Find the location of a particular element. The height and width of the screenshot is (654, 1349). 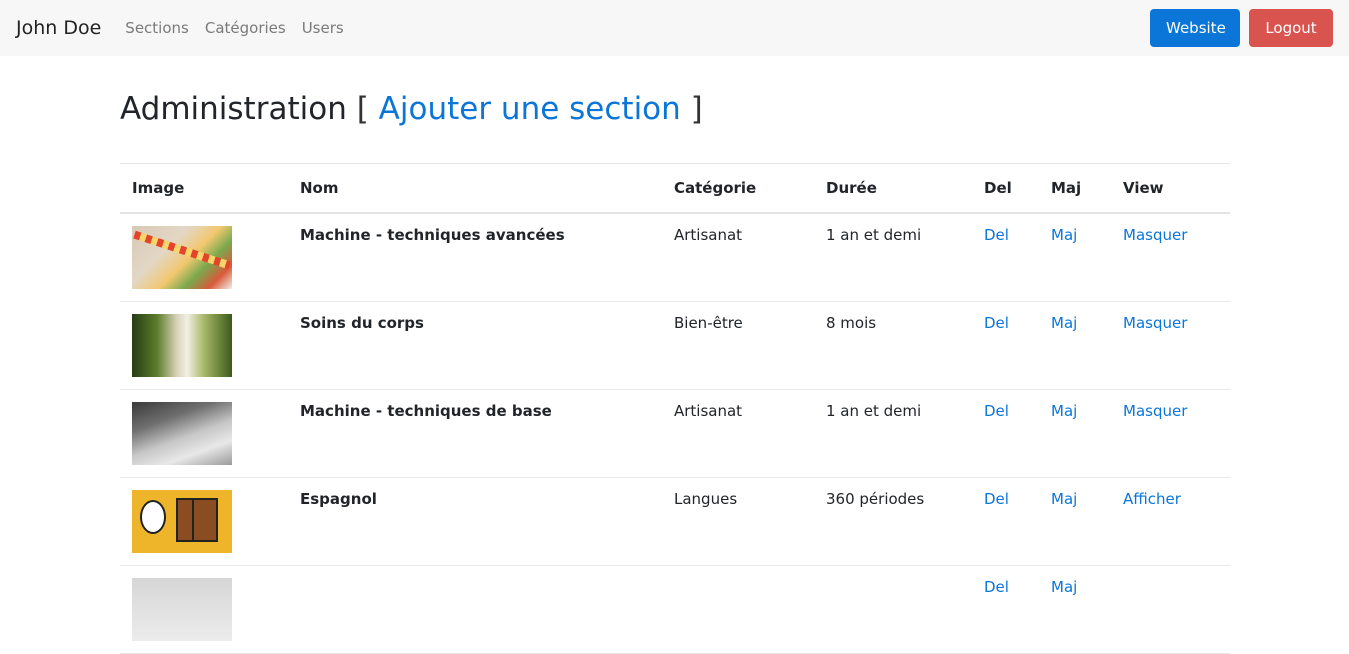

sewing-basic-thumbnail is located at coordinates (182, 433).